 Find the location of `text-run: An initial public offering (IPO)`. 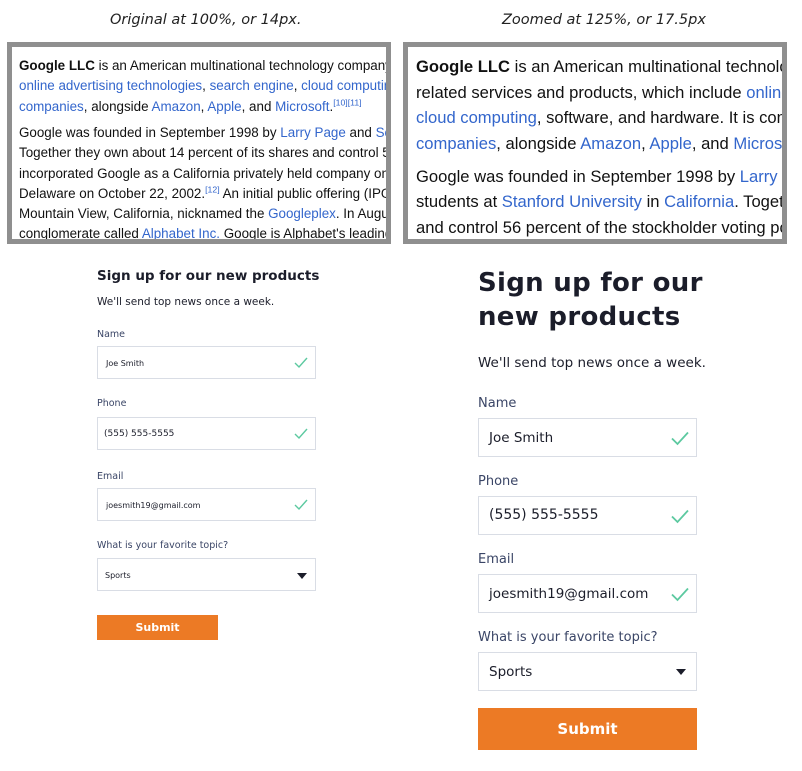

text-run: An initial public offering (IPO) is located at coordinates (305, 193).